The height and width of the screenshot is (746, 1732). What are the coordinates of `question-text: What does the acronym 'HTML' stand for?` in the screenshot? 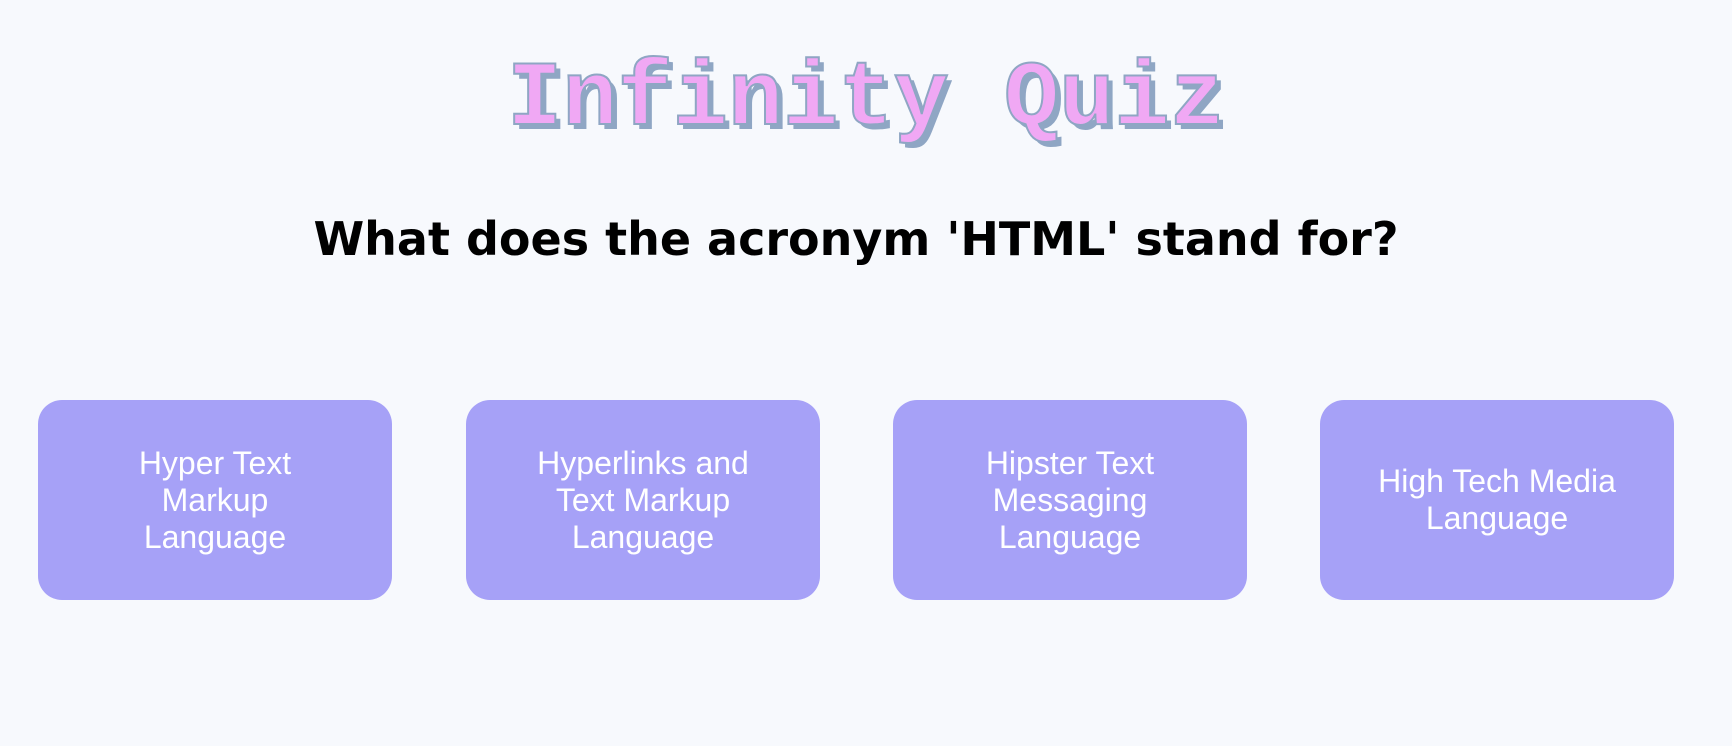 It's located at (856, 239).